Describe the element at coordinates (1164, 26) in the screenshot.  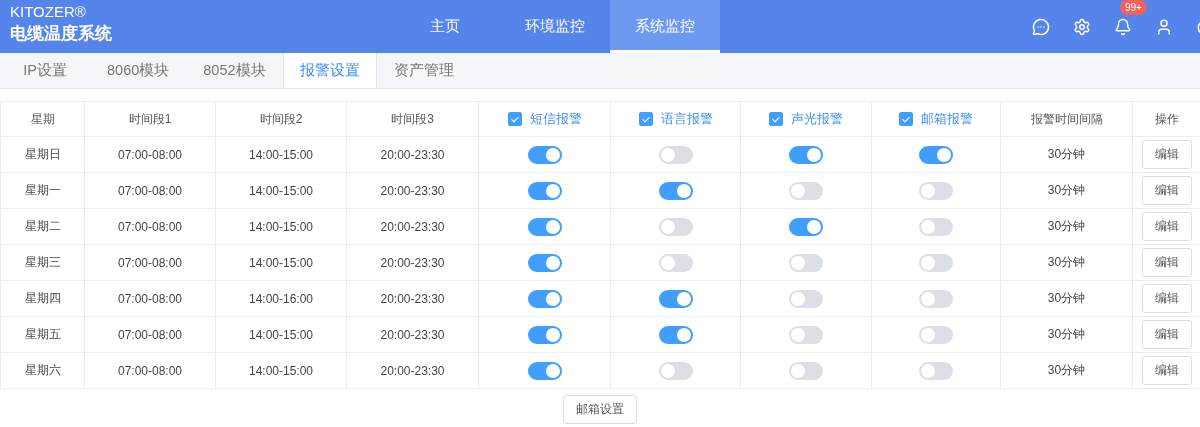
I see `user-icon` at that location.